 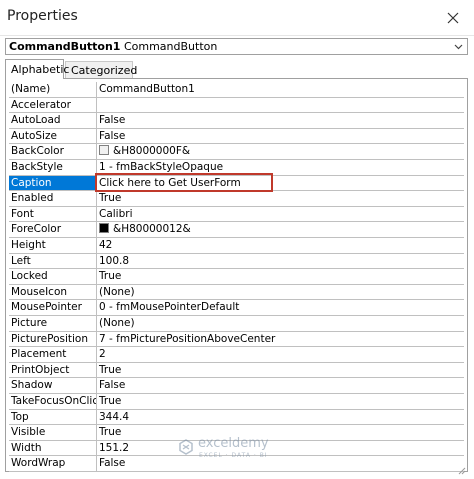 I want to click on property-value: 0 - fmMousePointerDefault, so click(x=280, y=308).